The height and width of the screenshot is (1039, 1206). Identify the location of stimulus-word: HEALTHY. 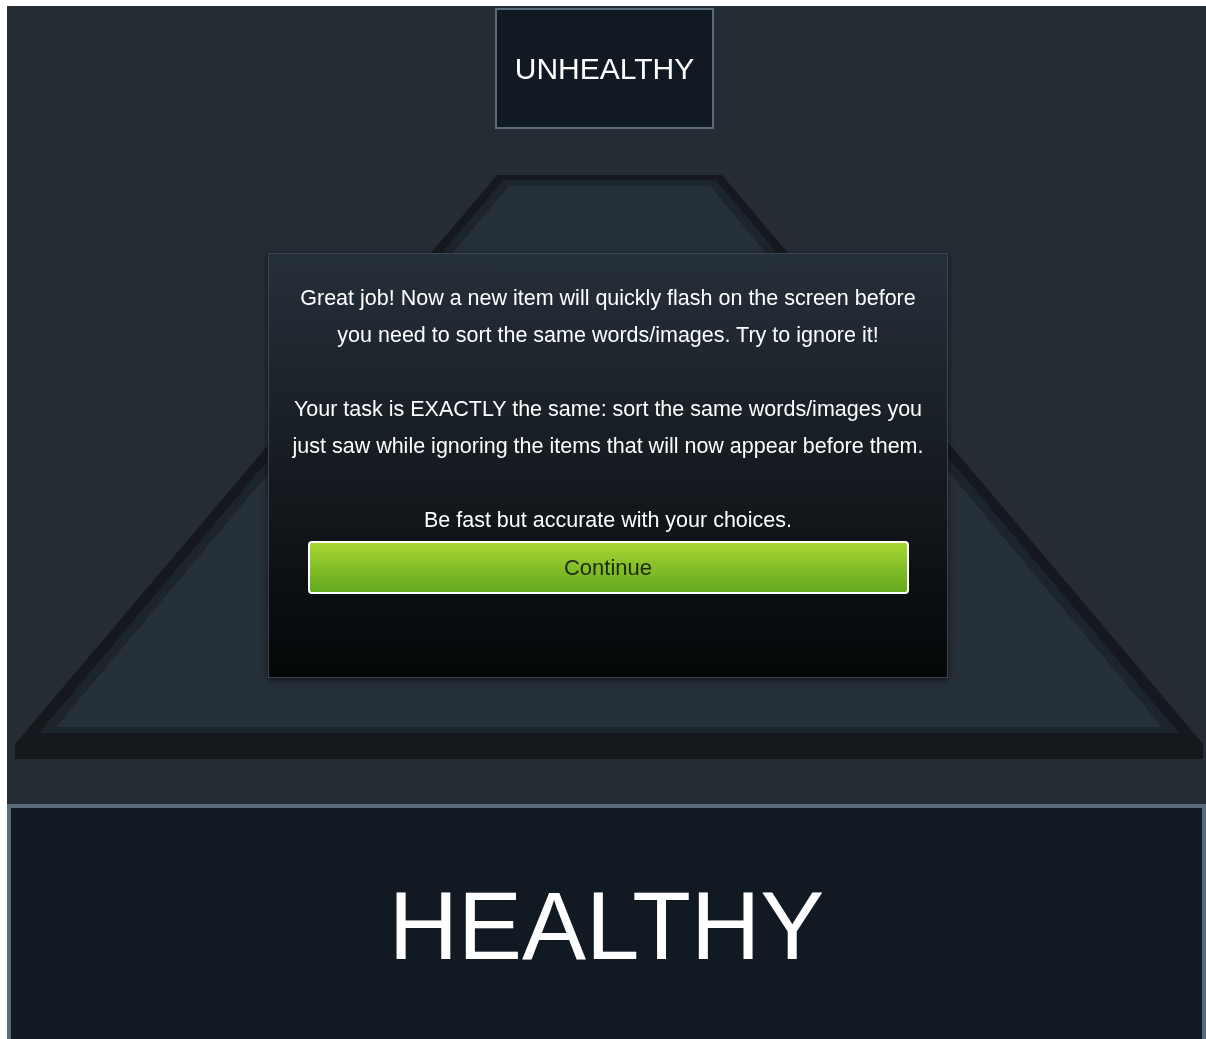
(606, 926).